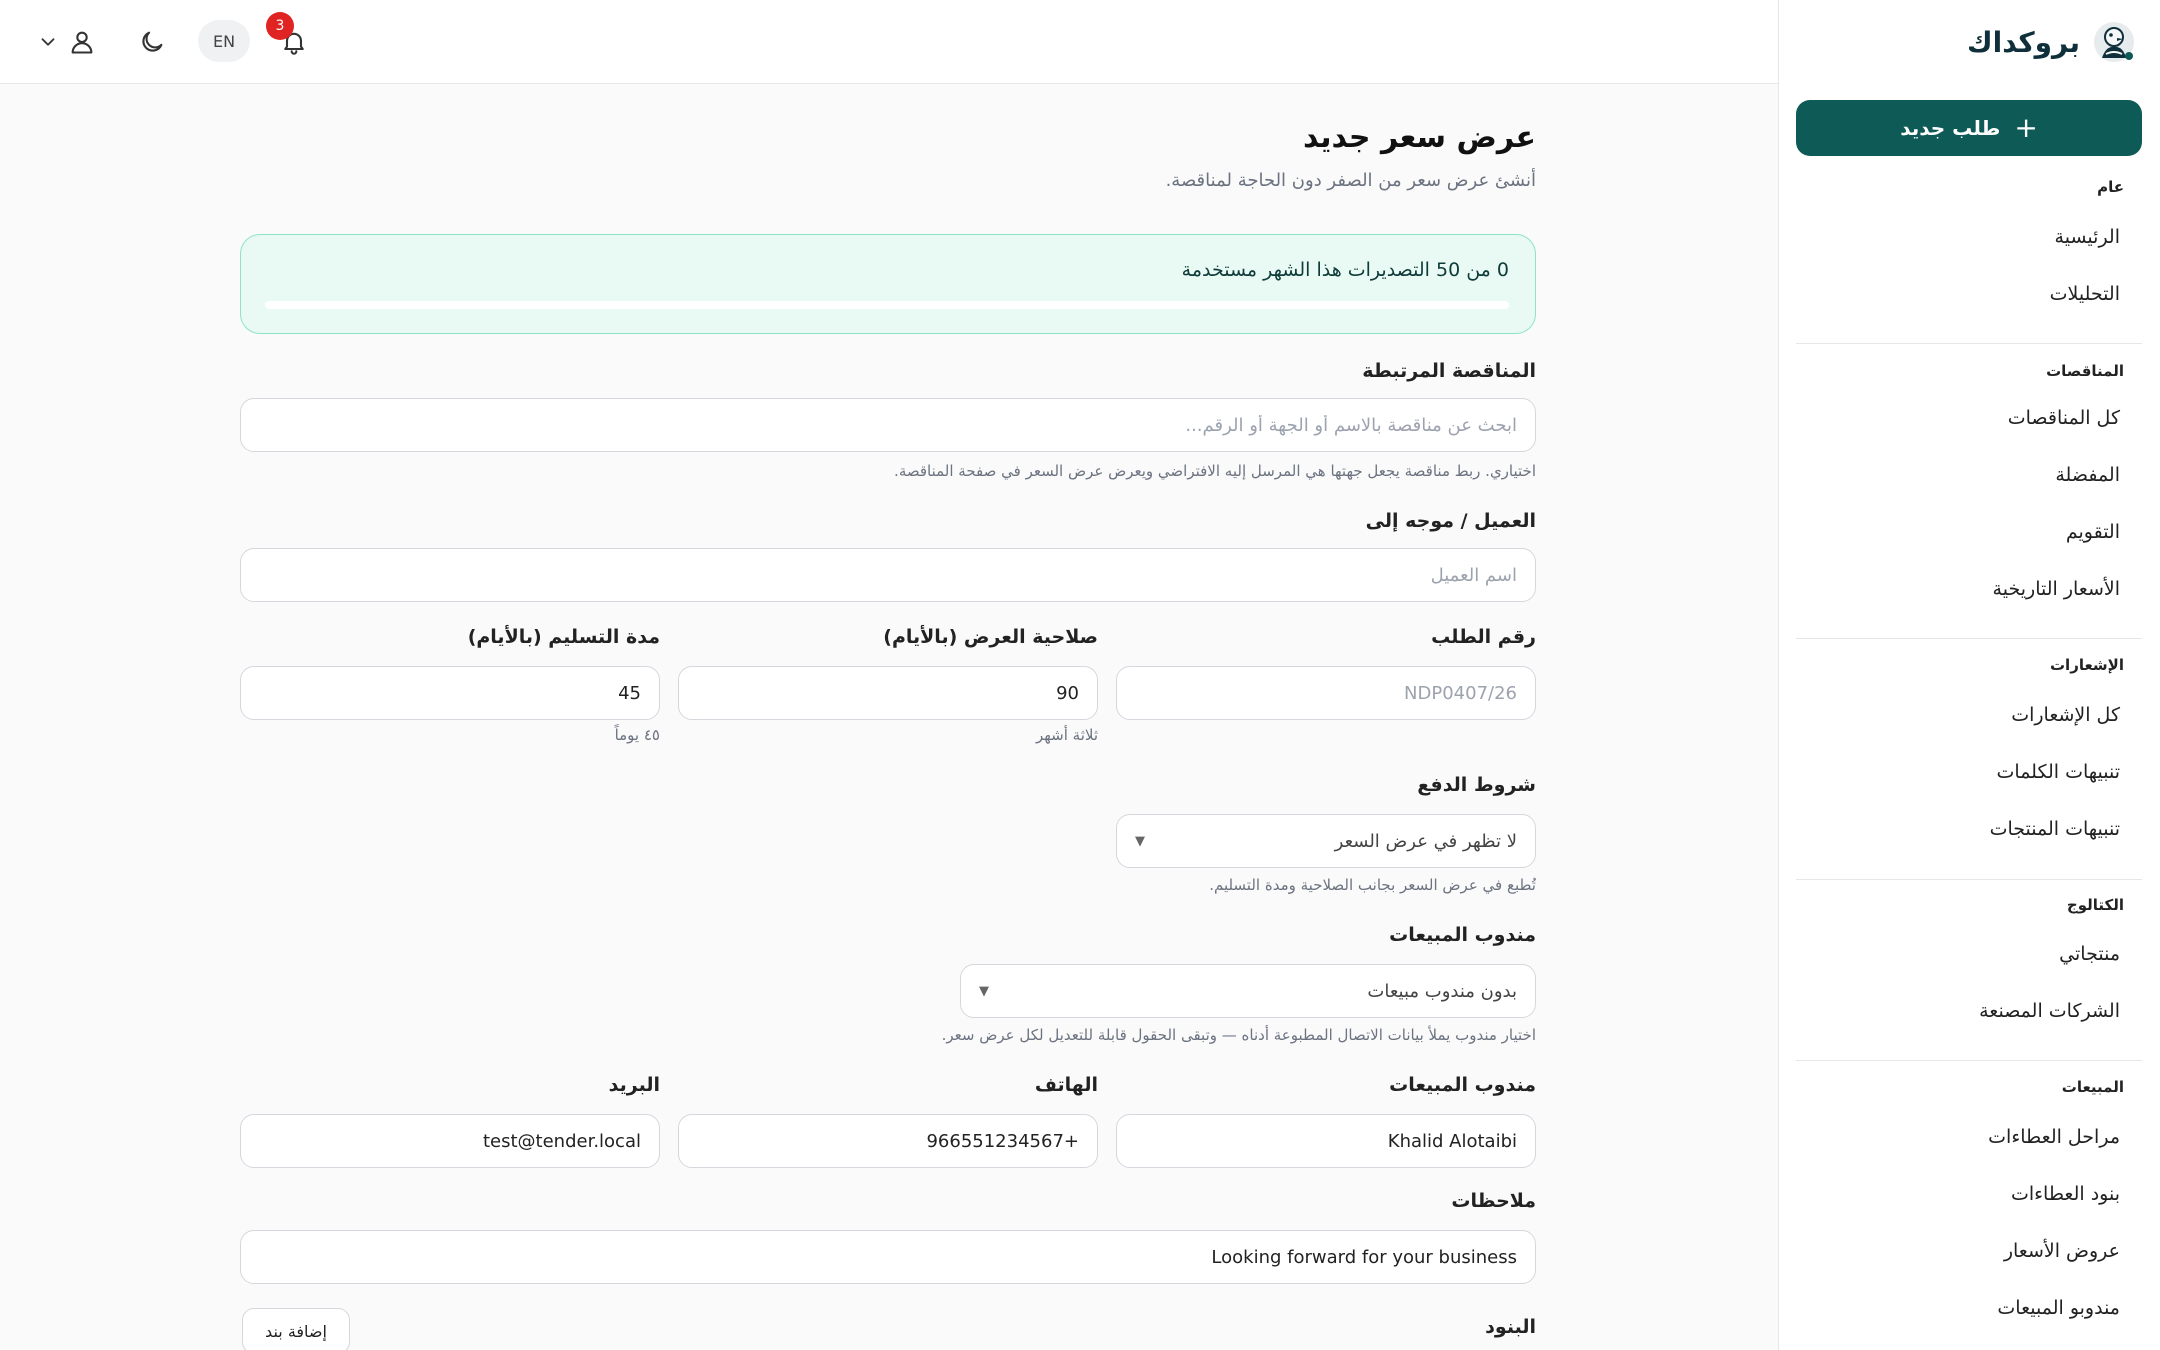 The image size is (2160, 1350). What do you see at coordinates (1462, 1085) in the screenshot?
I see `rep-name-label: مندوب المبيعات` at bounding box center [1462, 1085].